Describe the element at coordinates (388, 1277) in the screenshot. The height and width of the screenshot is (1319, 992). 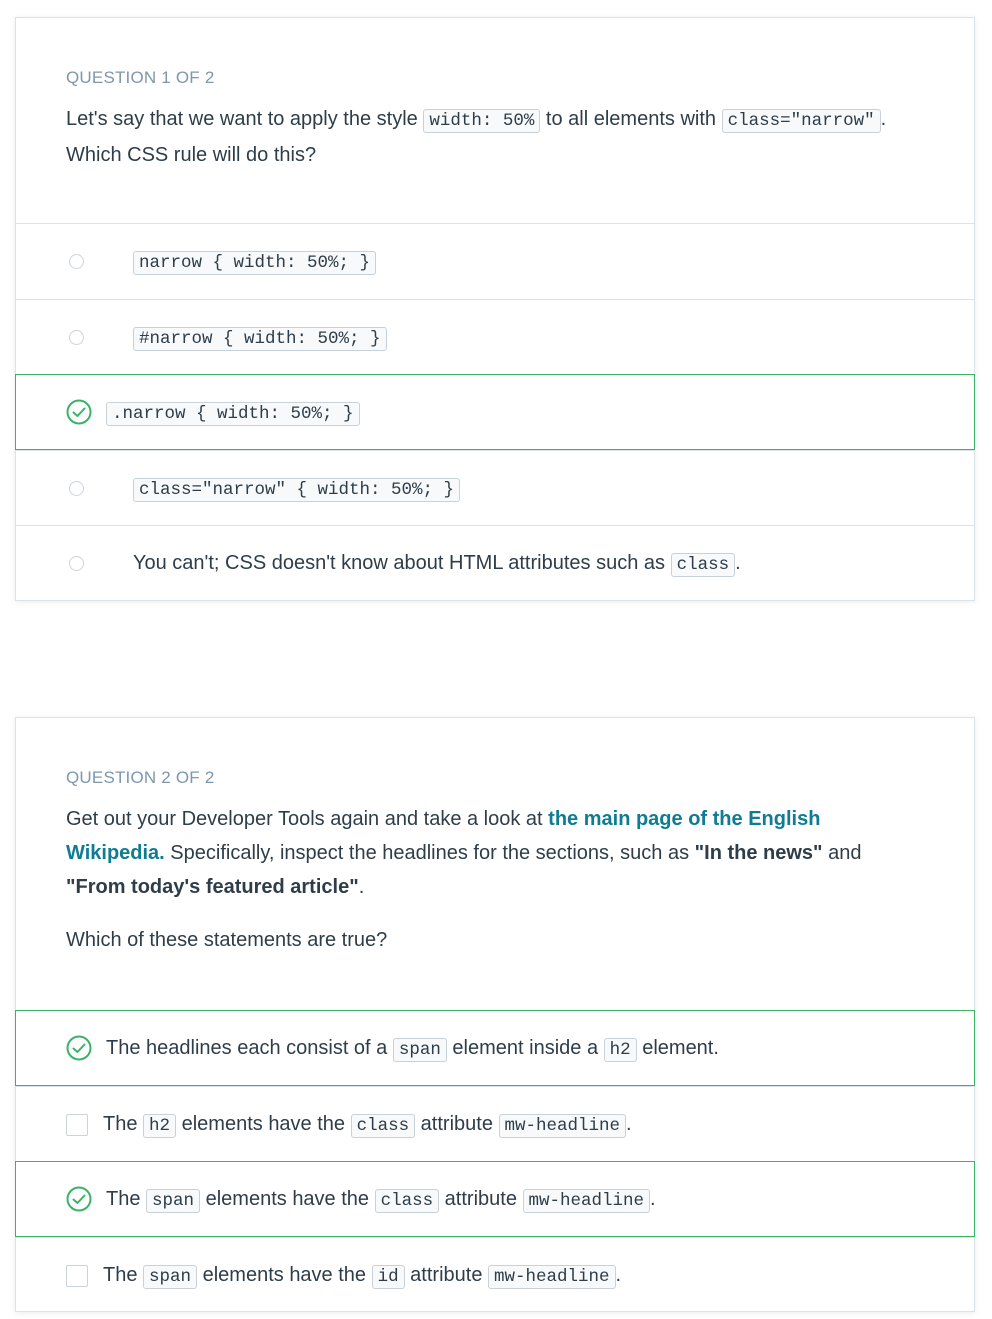
I see `inline-code: id` at that location.